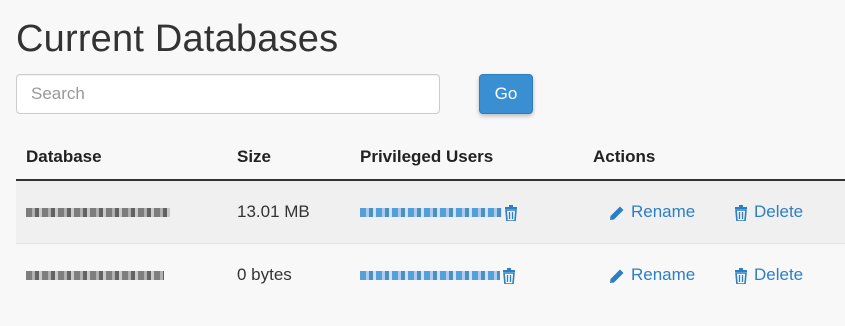 This screenshot has width=845, height=326. Describe the element at coordinates (427, 156) in the screenshot. I see `column-header-privileged-users: Privileged Users` at that location.